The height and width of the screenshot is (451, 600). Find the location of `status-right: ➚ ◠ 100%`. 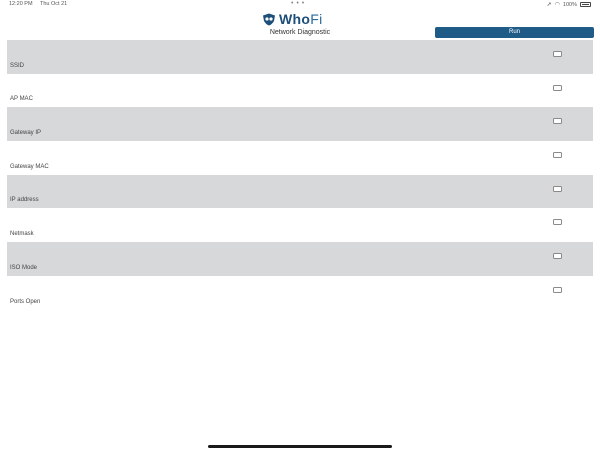

status-right: ➚ ◠ 100% is located at coordinates (569, 4).